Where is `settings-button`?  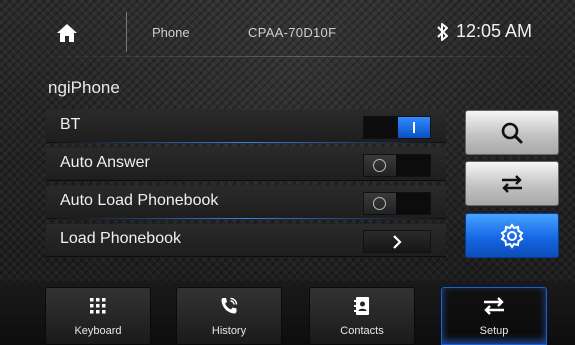 settings-button is located at coordinates (512, 235).